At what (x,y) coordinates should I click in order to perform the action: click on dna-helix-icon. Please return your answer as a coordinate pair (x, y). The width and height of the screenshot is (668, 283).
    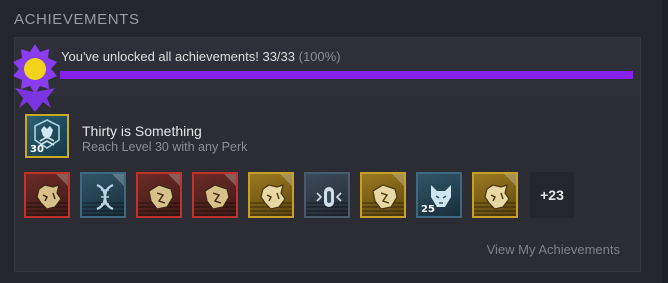
    Looking at the image, I should click on (105, 197).